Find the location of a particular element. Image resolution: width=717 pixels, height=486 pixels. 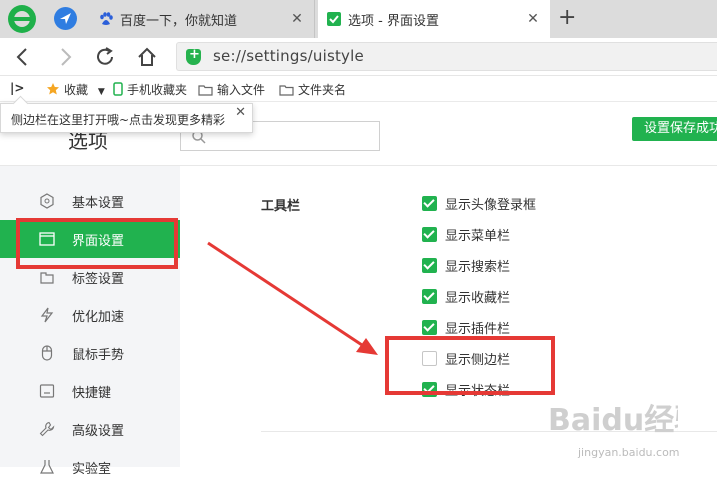

baidu-jingyan-watermark: Baidu经验 is located at coordinates (613, 420).